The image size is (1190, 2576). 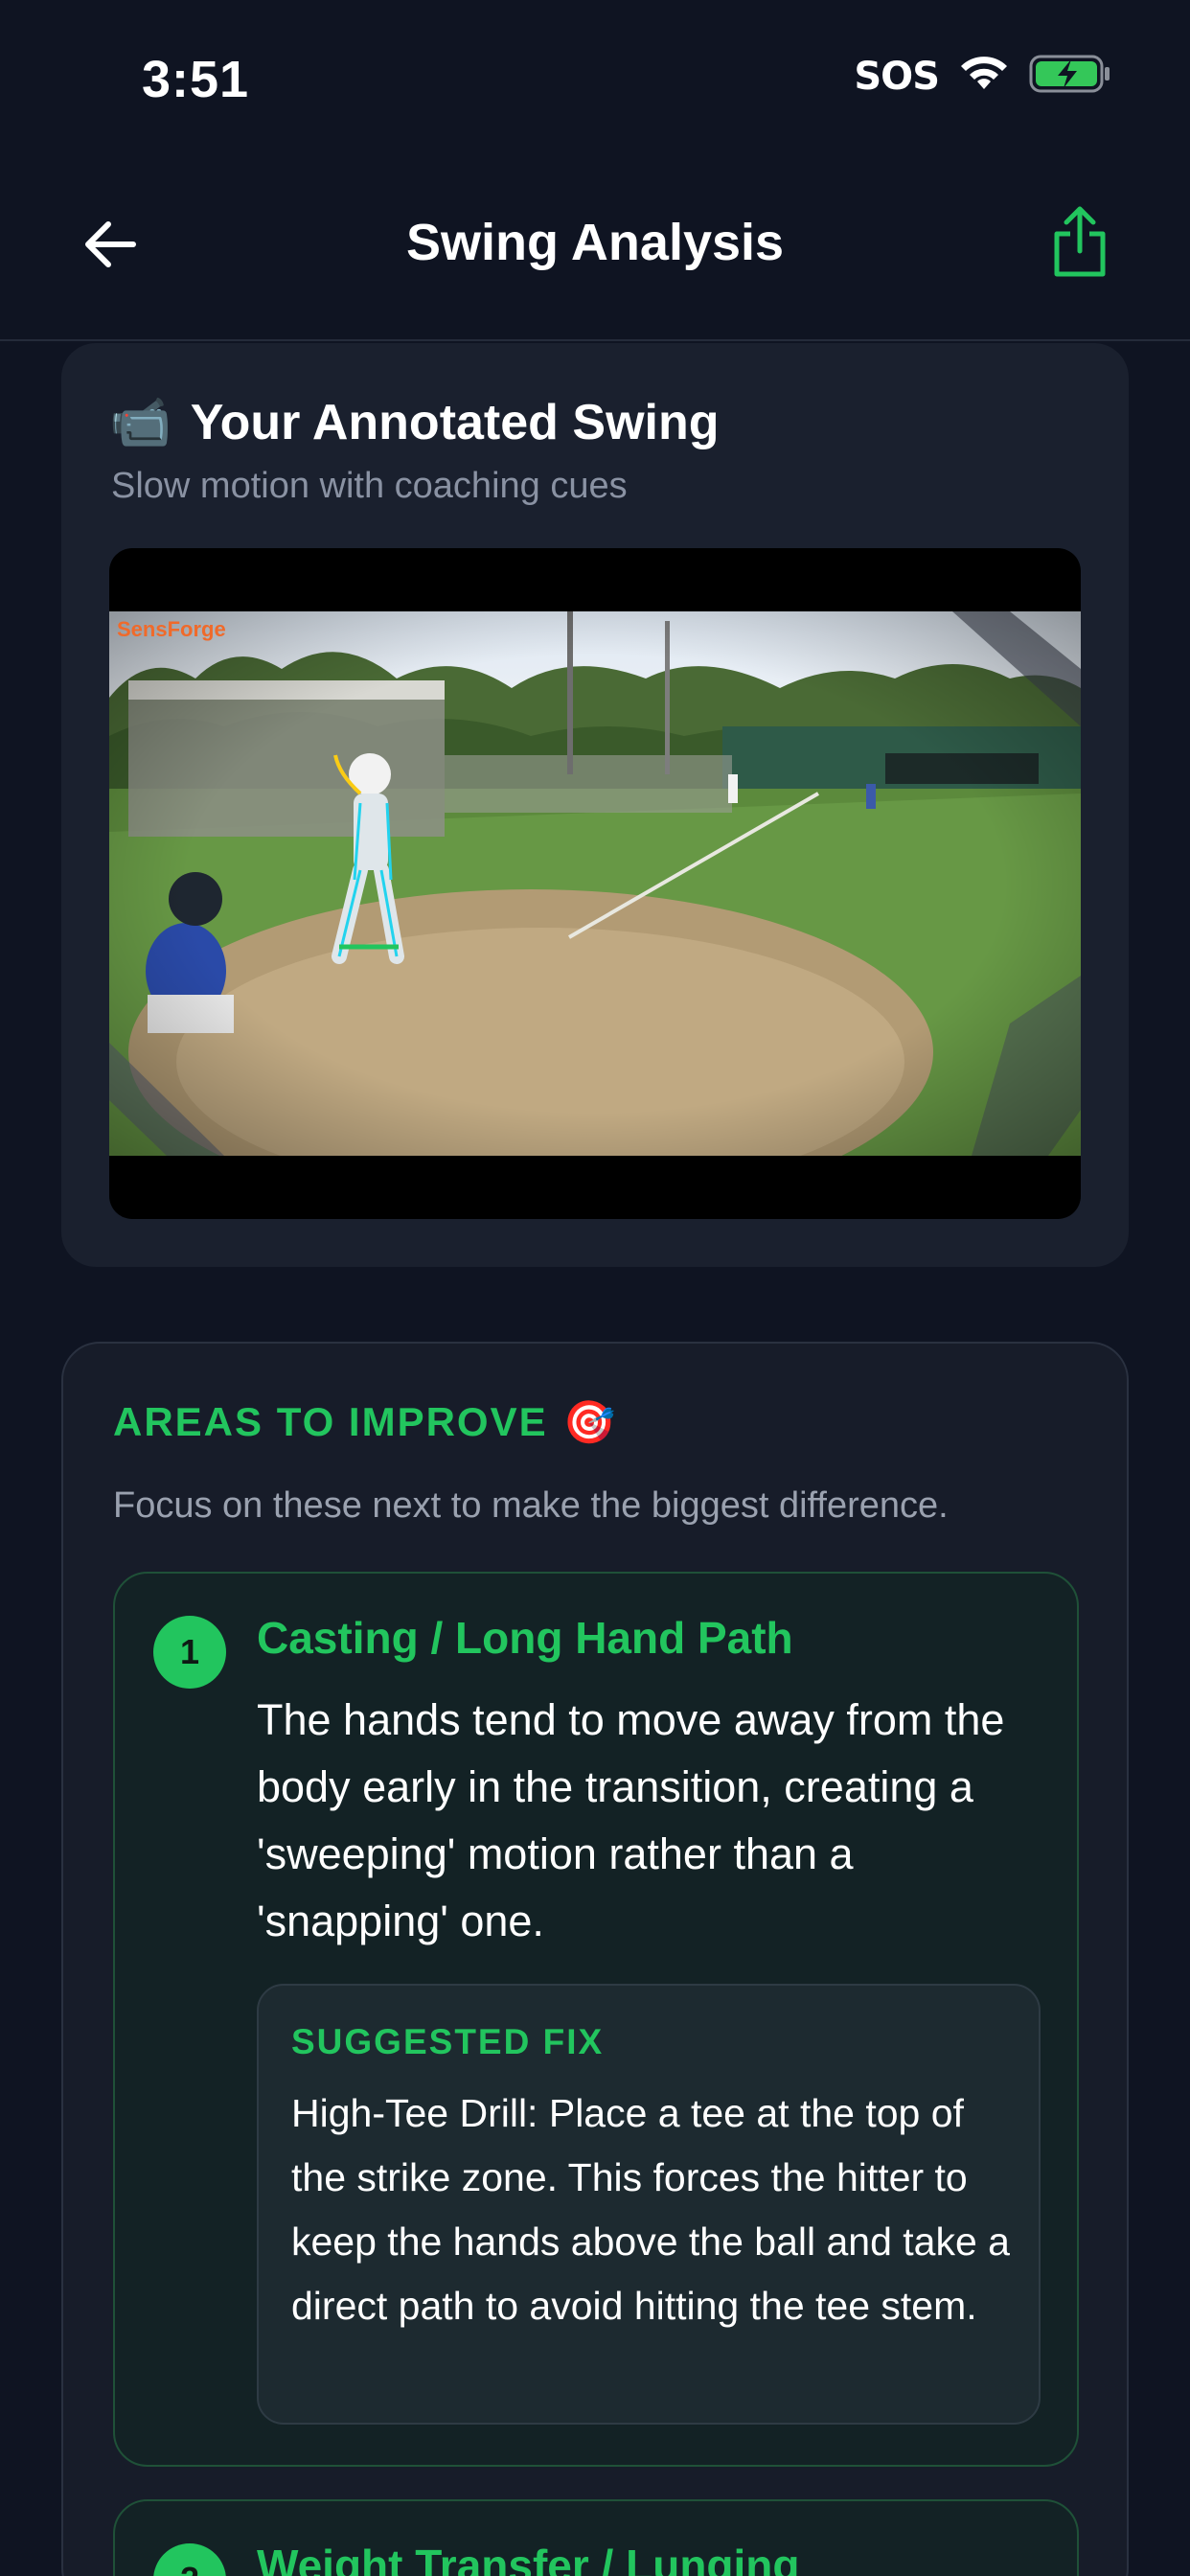 I want to click on areas-to-improve-title: AREAS TO IMPROVE, so click(x=331, y=1421).